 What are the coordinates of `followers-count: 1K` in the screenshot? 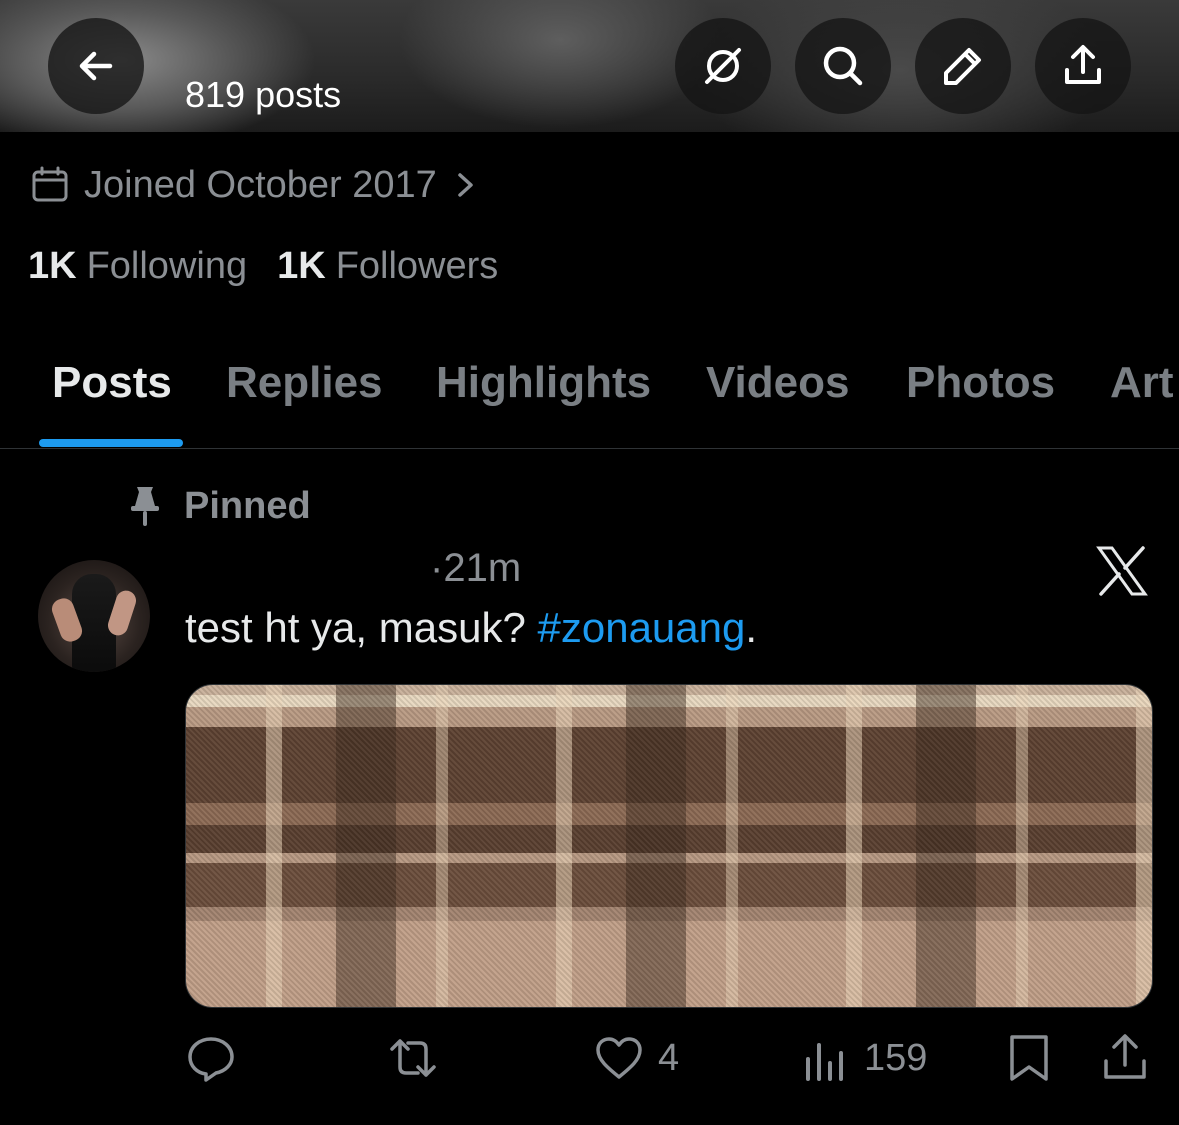 It's located at (301, 266).